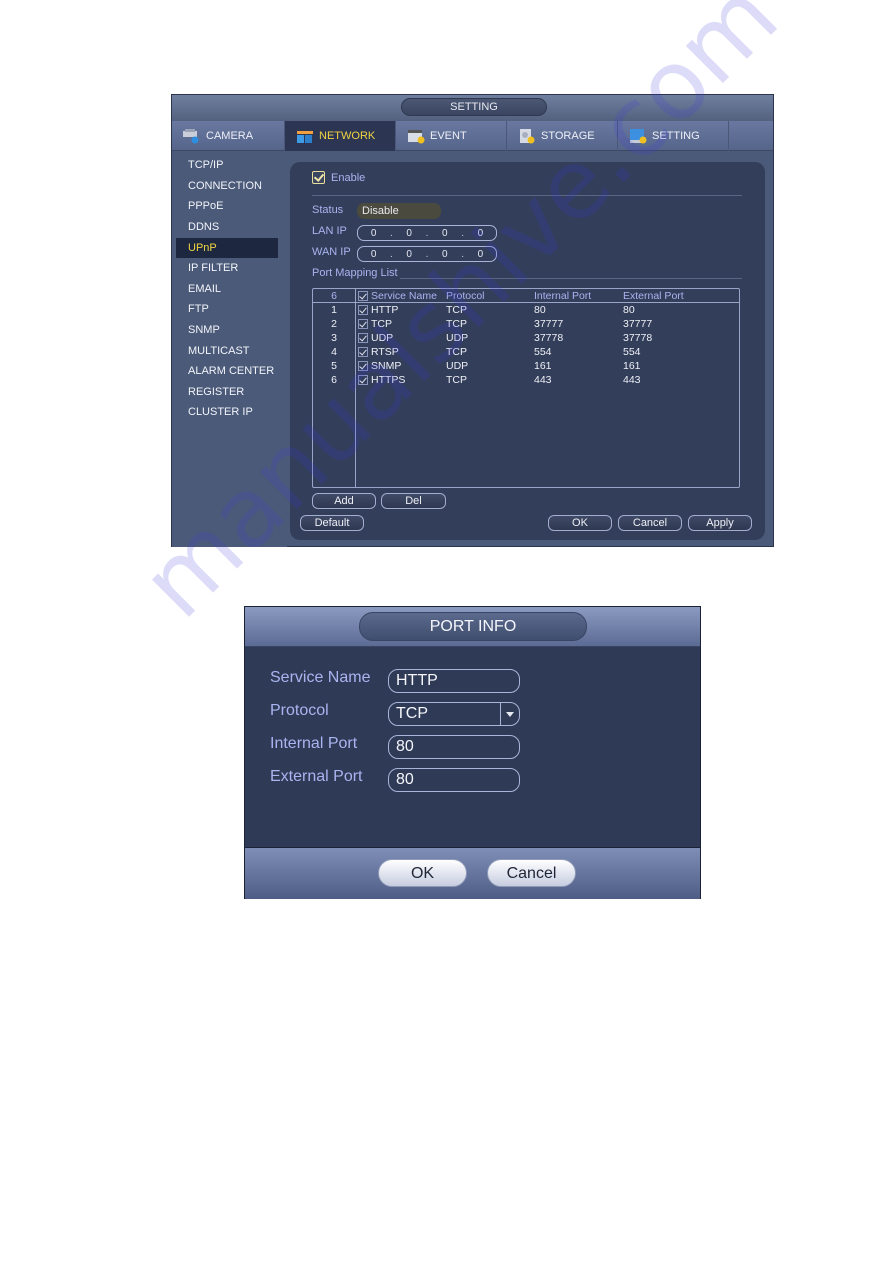 Image resolution: width=893 pixels, height=1263 pixels. I want to click on port-mapping-list-label: Port Mapping List, so click(355, 273).